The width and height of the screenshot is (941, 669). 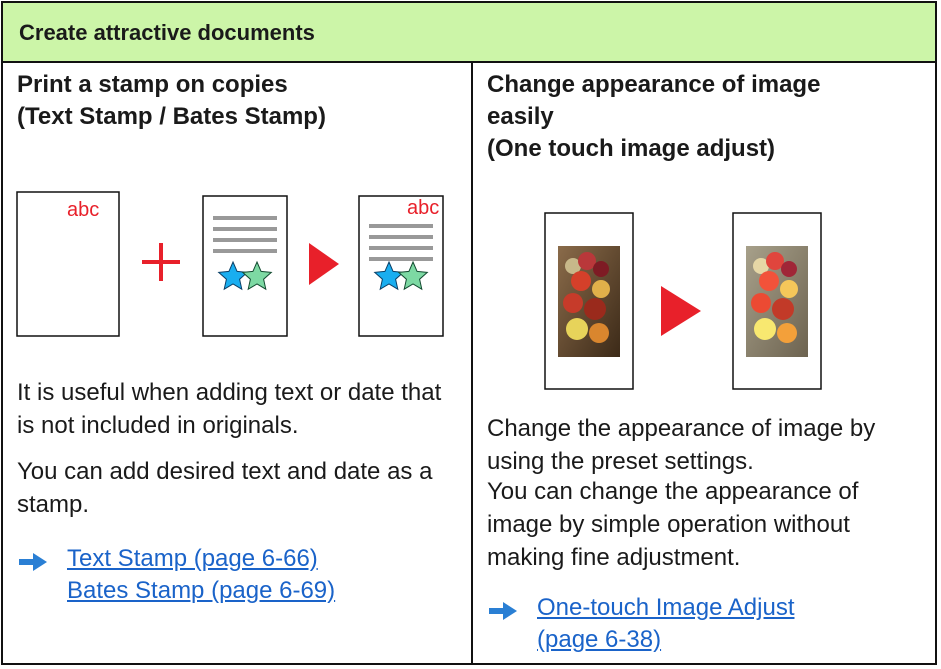 I want to click on stamped-page-icon: abc, so click(x=401, y=266).